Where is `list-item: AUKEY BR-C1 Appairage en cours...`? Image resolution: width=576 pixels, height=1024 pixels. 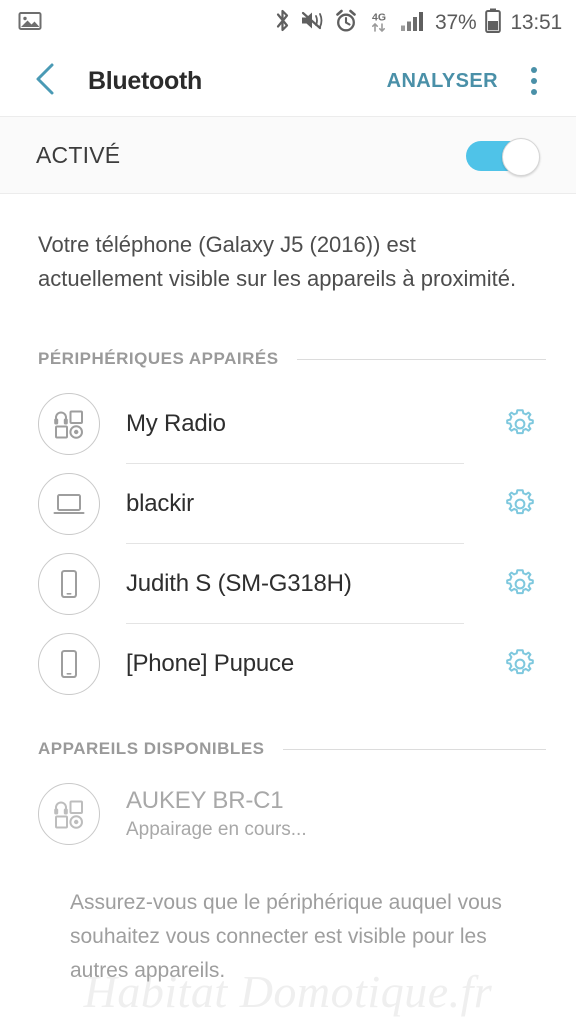 list-item: AUKEY BR-C1 Appairage en cours... is located at coordinates (288, 814).